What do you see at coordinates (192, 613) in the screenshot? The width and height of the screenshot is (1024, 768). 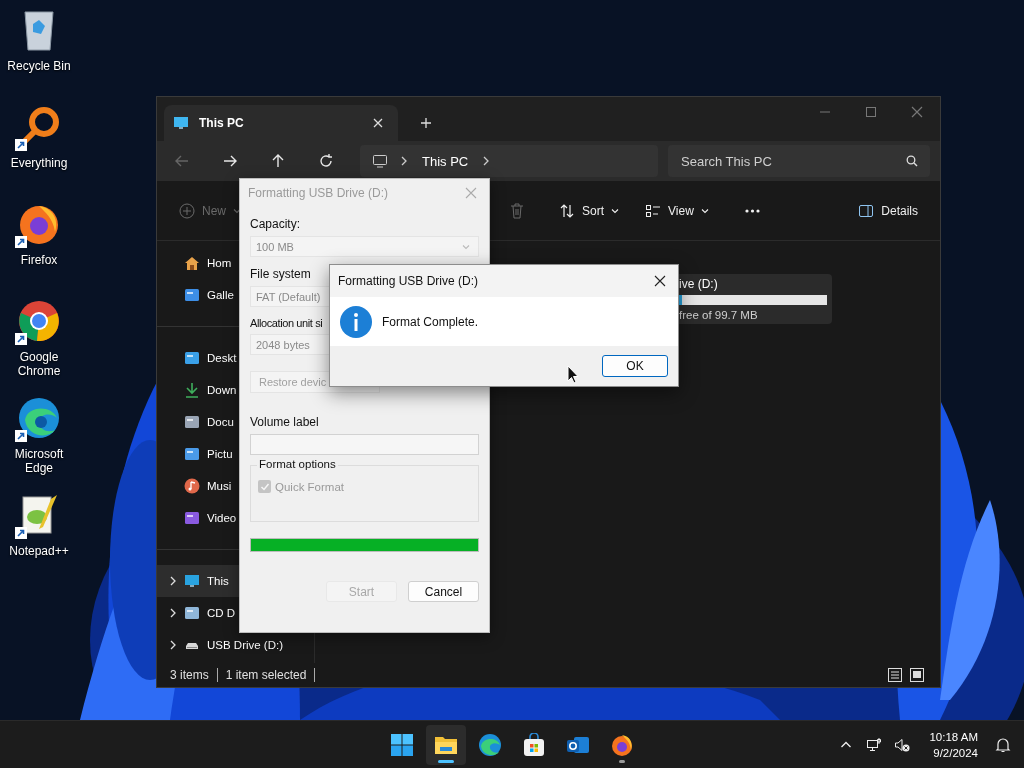 I see `disc-drive-icon` at bounding box center [192, 613].